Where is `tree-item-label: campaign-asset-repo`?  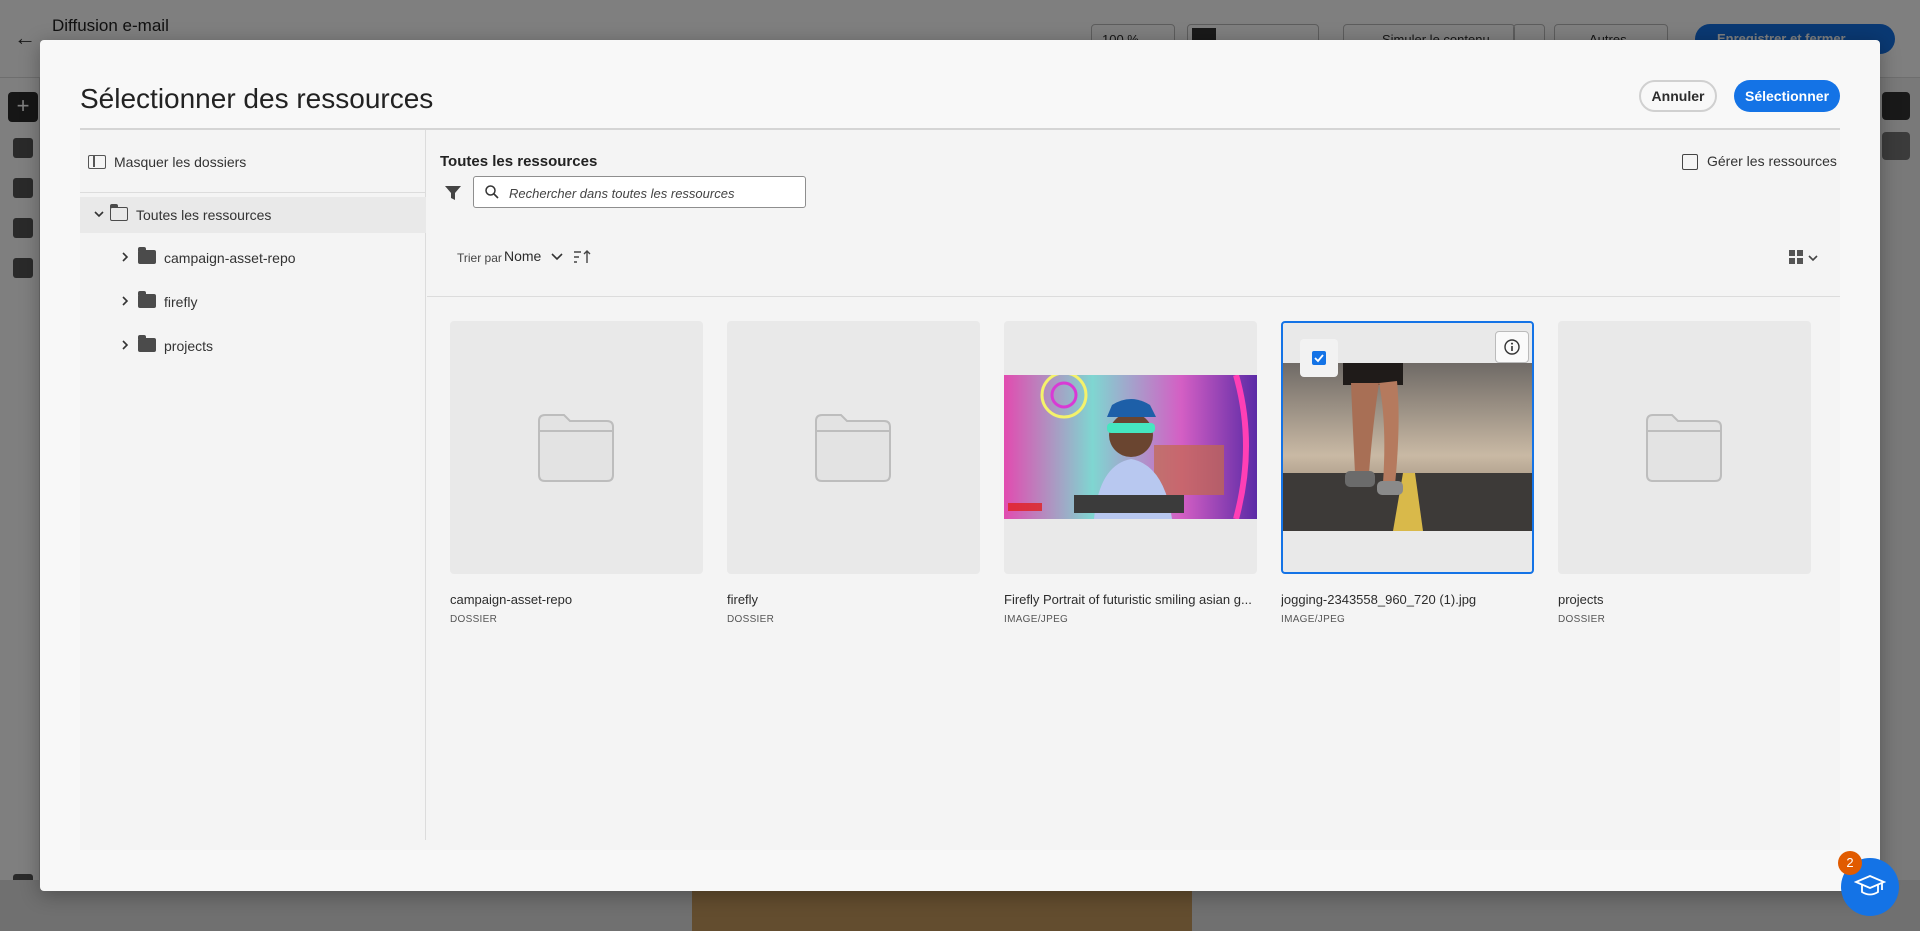
tree-item-label: campaign-asset-repo is located at coordinates (230, 258).